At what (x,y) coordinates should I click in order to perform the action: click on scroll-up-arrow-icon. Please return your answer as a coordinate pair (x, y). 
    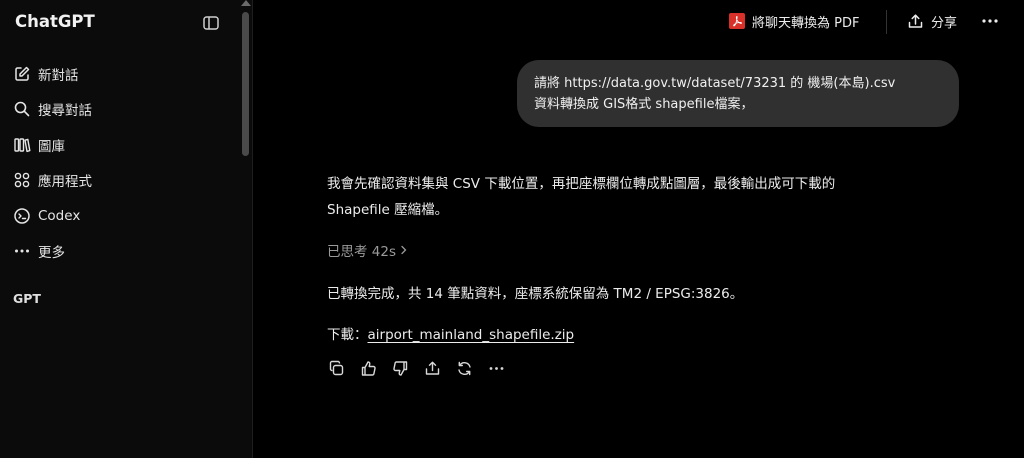
    Looking at the image, I should click on (245, 3).